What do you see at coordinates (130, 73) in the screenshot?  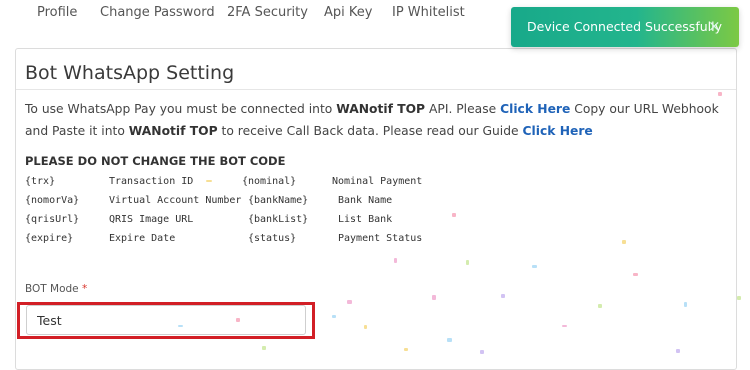 I see `card-title: Bot WhatsApp Setting` at bounding box center [130, 73].